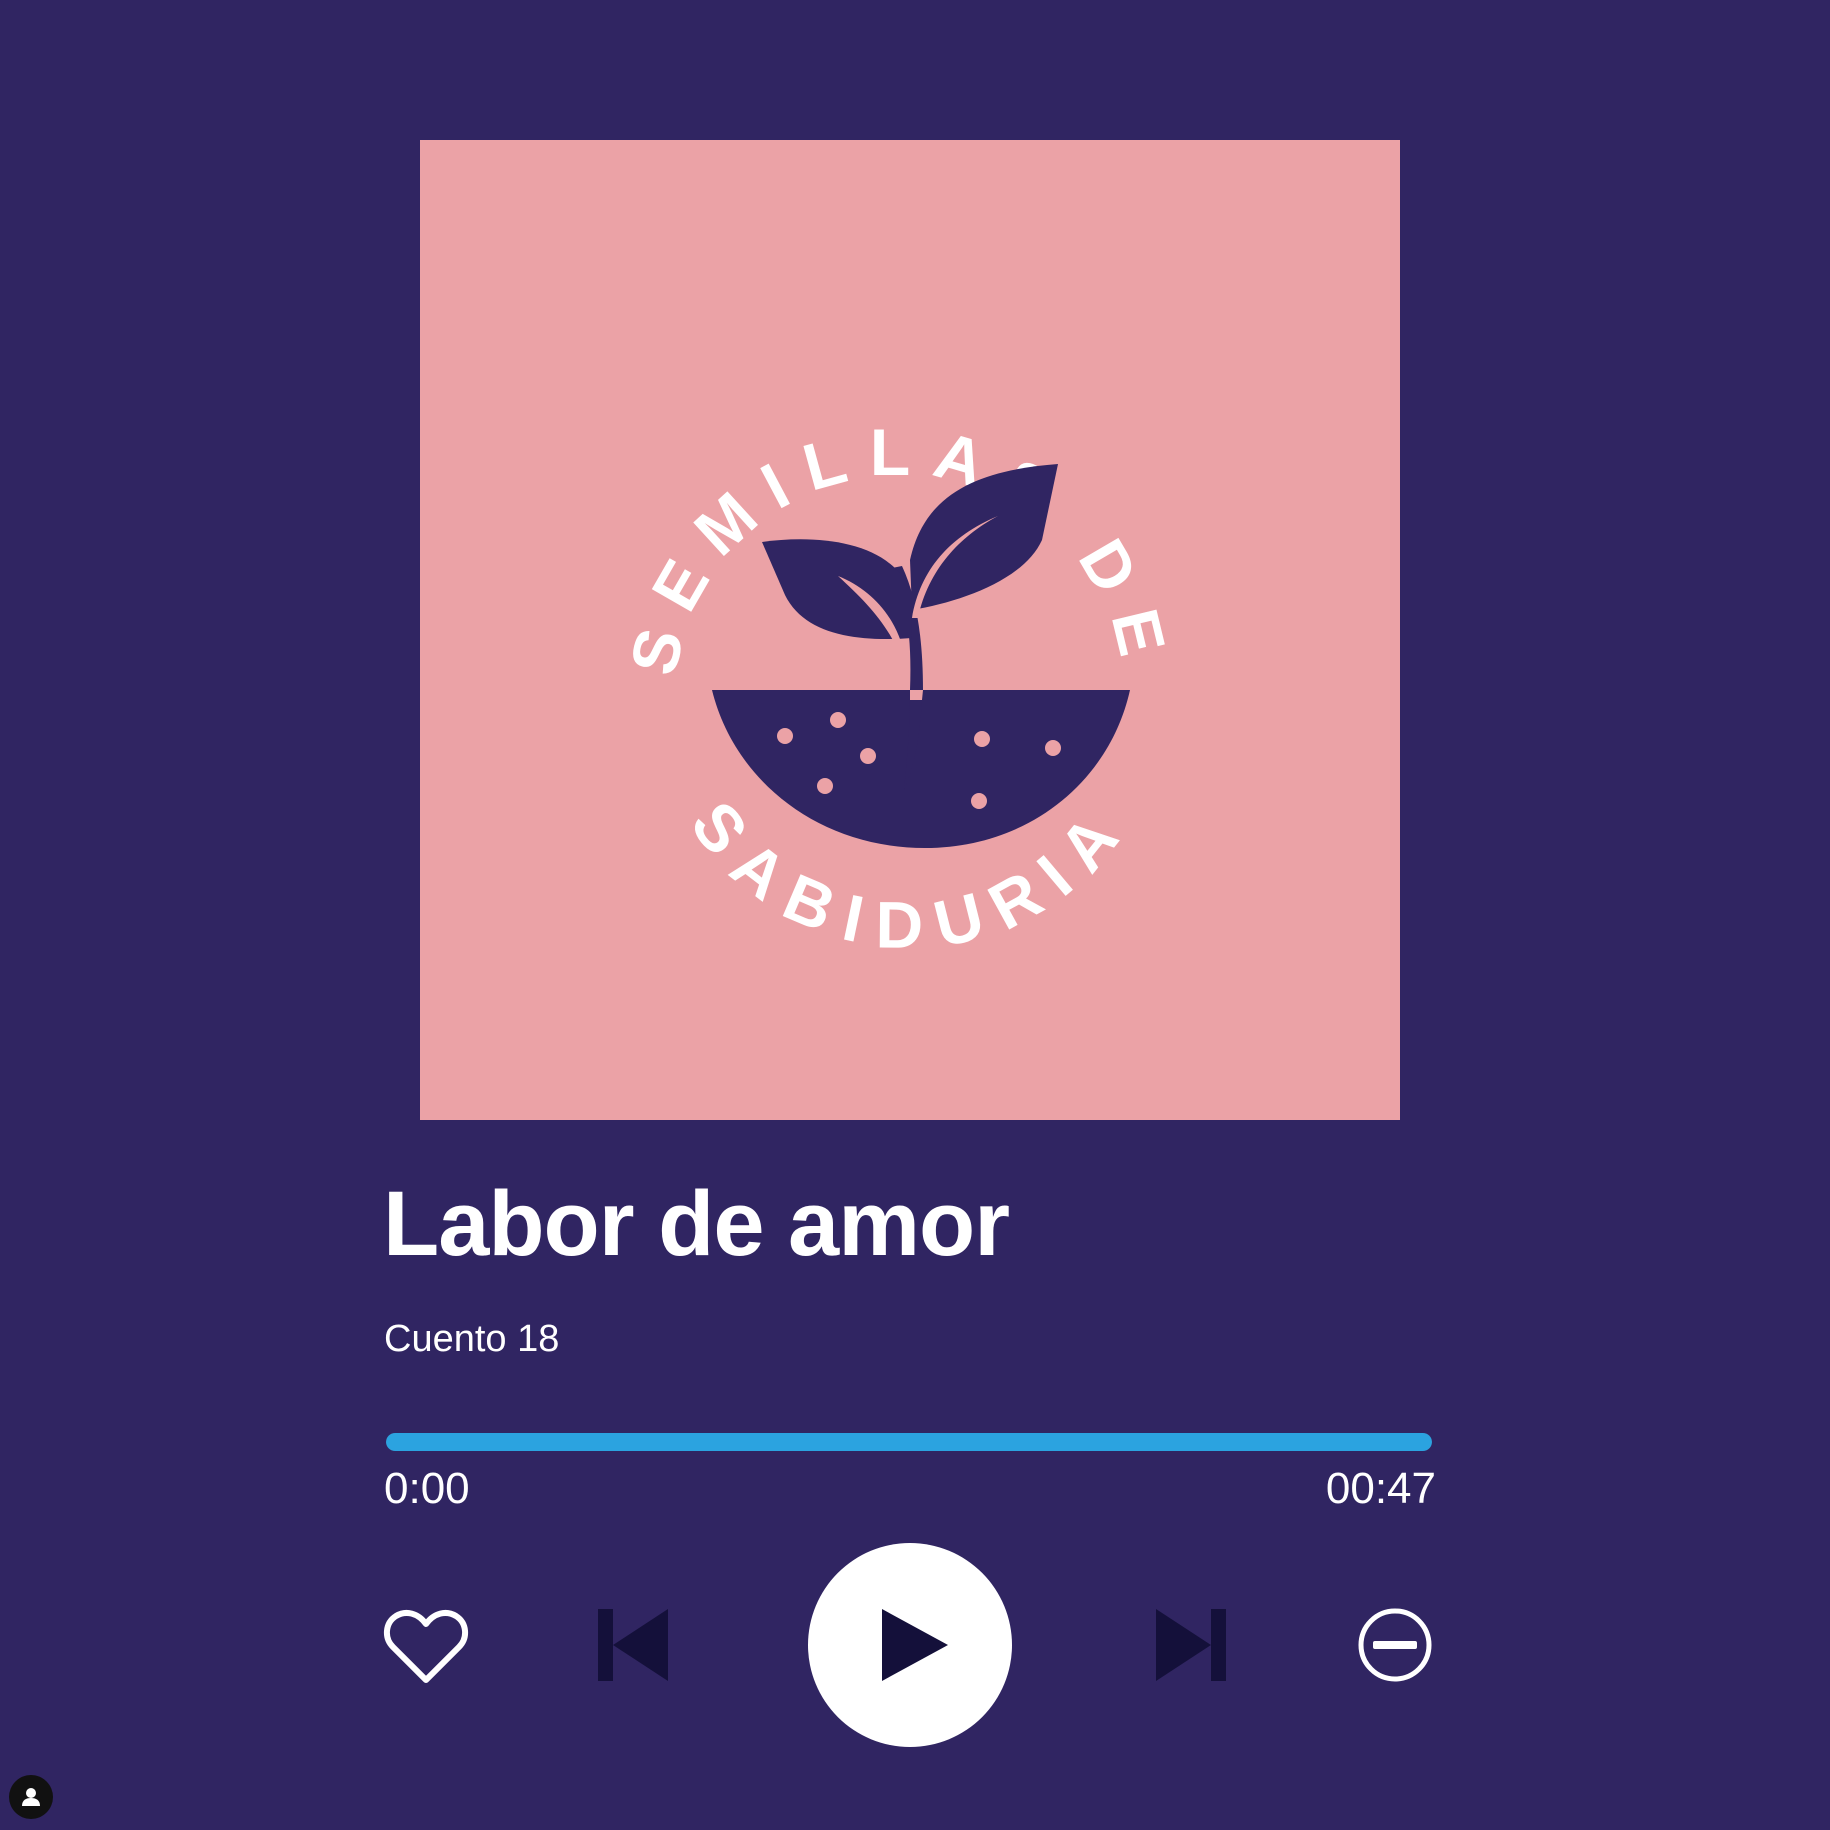  I want to click on elapsed-time: 0:00, so click(427, 1488).